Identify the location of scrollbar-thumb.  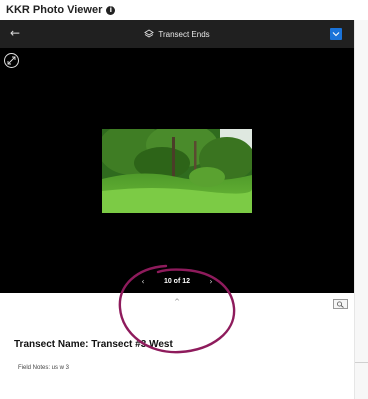
(361, 362).